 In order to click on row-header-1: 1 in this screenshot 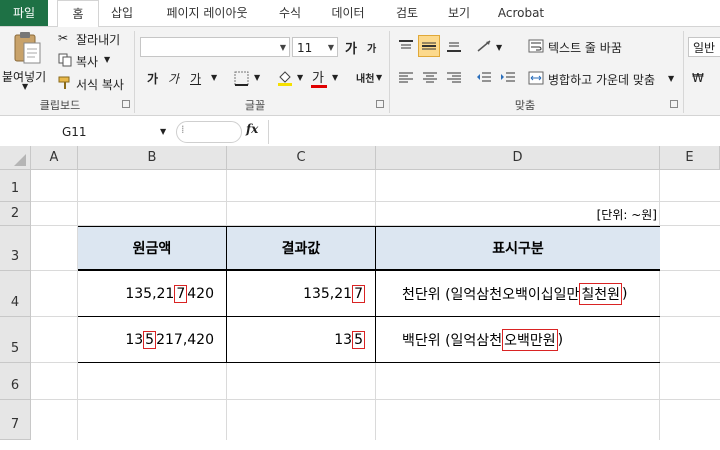, I will do `click(15, 186)`.